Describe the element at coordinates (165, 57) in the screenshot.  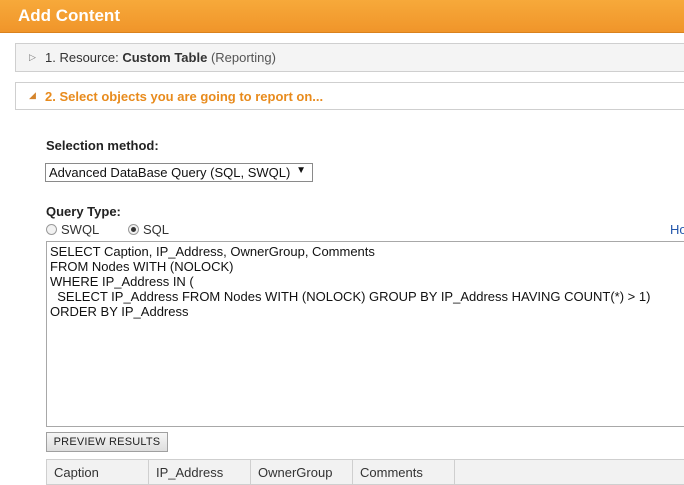
I see `resource-name: Custom Table` at that location.